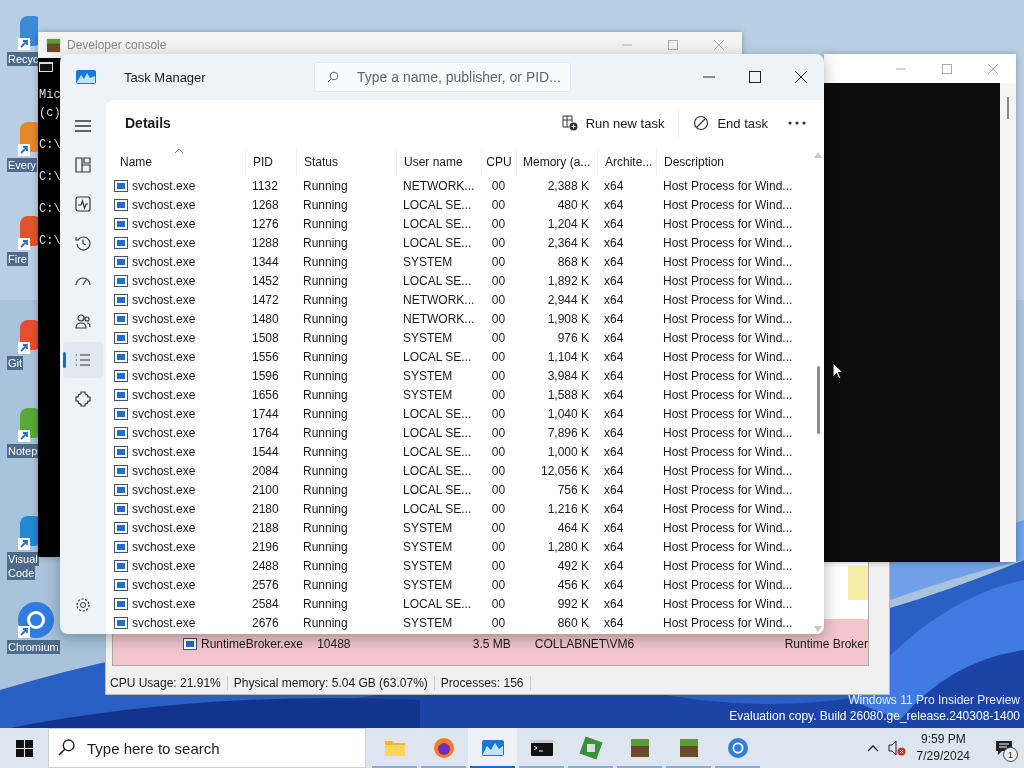 This screenshot has height=768, width=1024. What do you see at coordinates (24, 748) in the screenshot?
I see `windows-logo-icon` at bounding box center [24, 748].